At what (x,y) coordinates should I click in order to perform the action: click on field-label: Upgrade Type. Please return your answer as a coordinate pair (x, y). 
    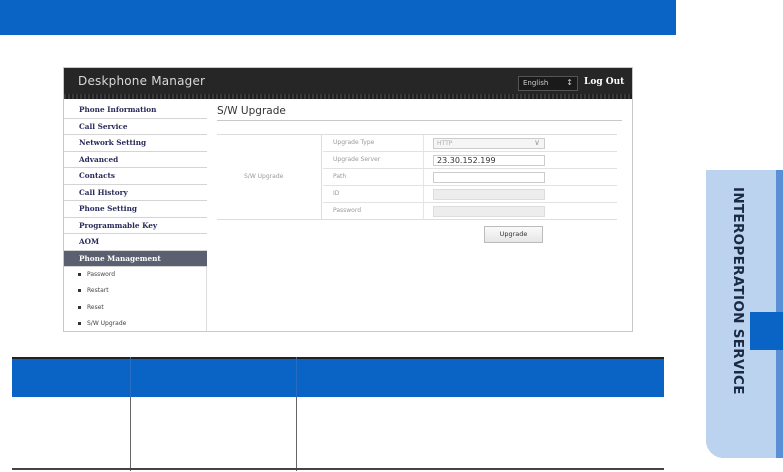
    Looking at the image, I should click on (354, 142).